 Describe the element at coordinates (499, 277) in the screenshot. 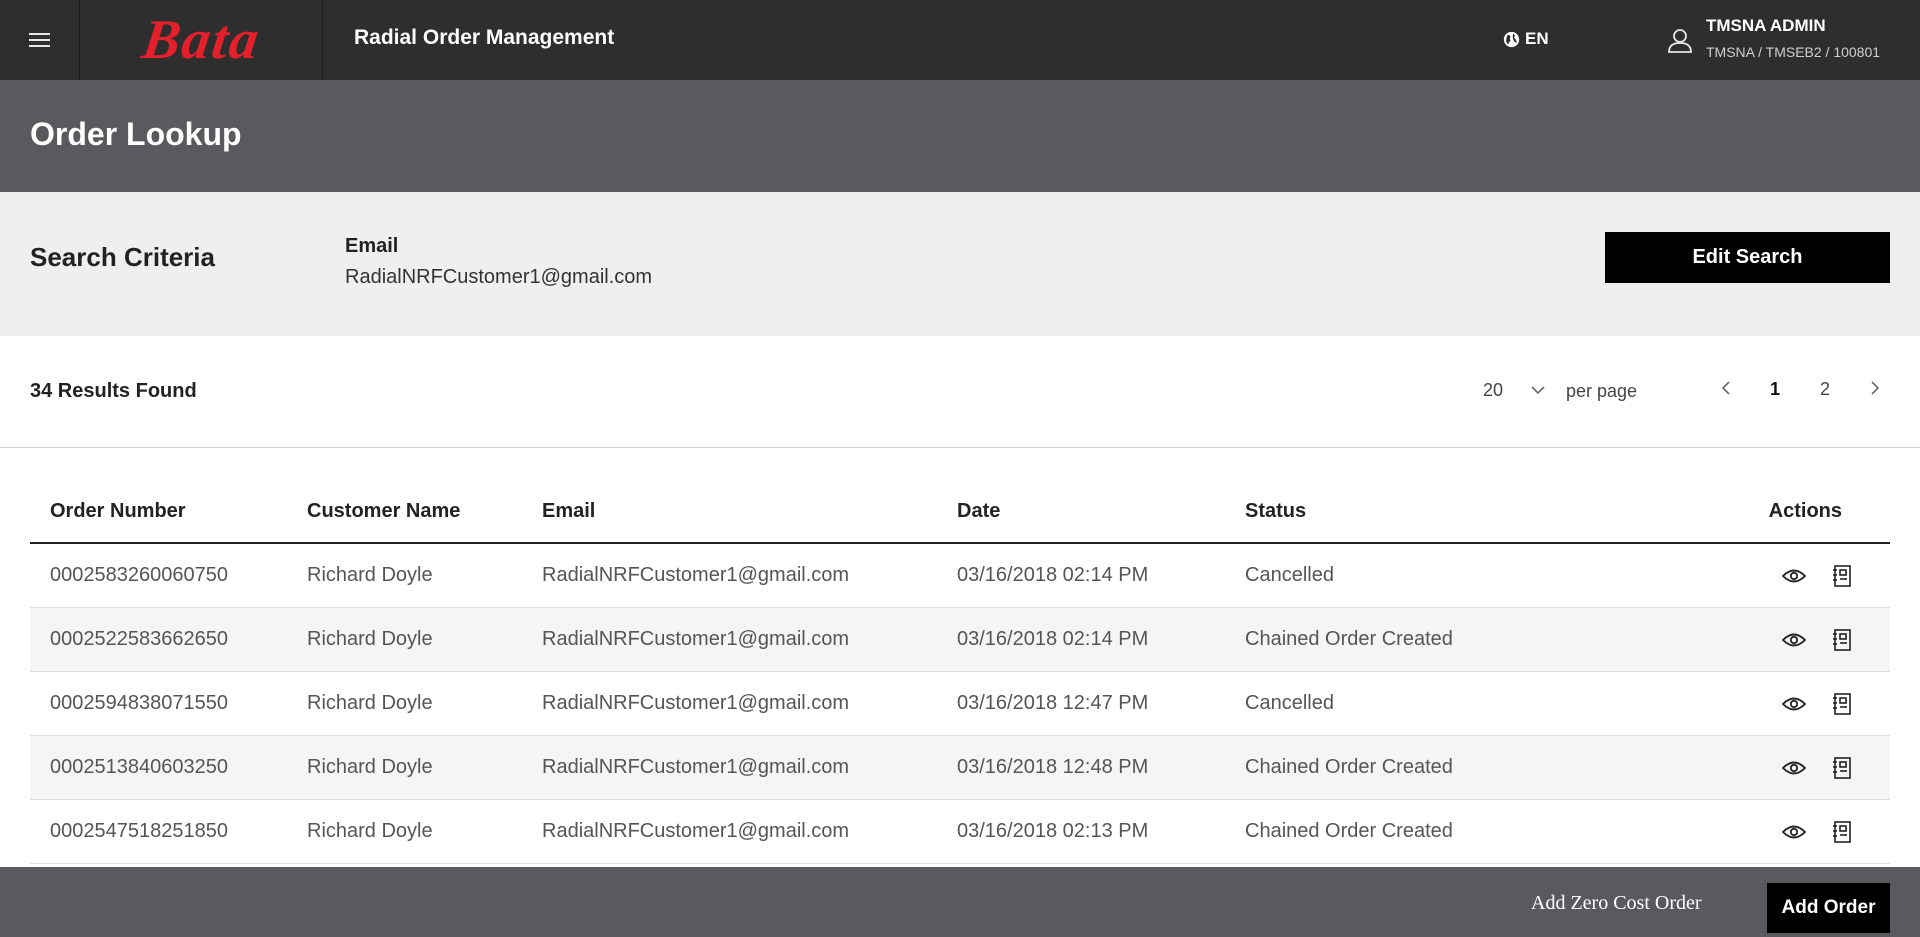

I see `criteria-field-value: RadialNRFCustomer1@gmail.com` at that location.